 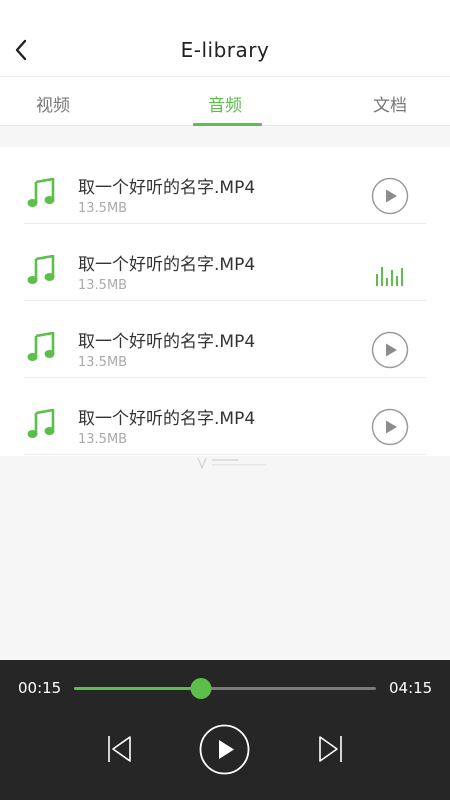 I want to click on page-title: E-library, so click(x=225, y=50).